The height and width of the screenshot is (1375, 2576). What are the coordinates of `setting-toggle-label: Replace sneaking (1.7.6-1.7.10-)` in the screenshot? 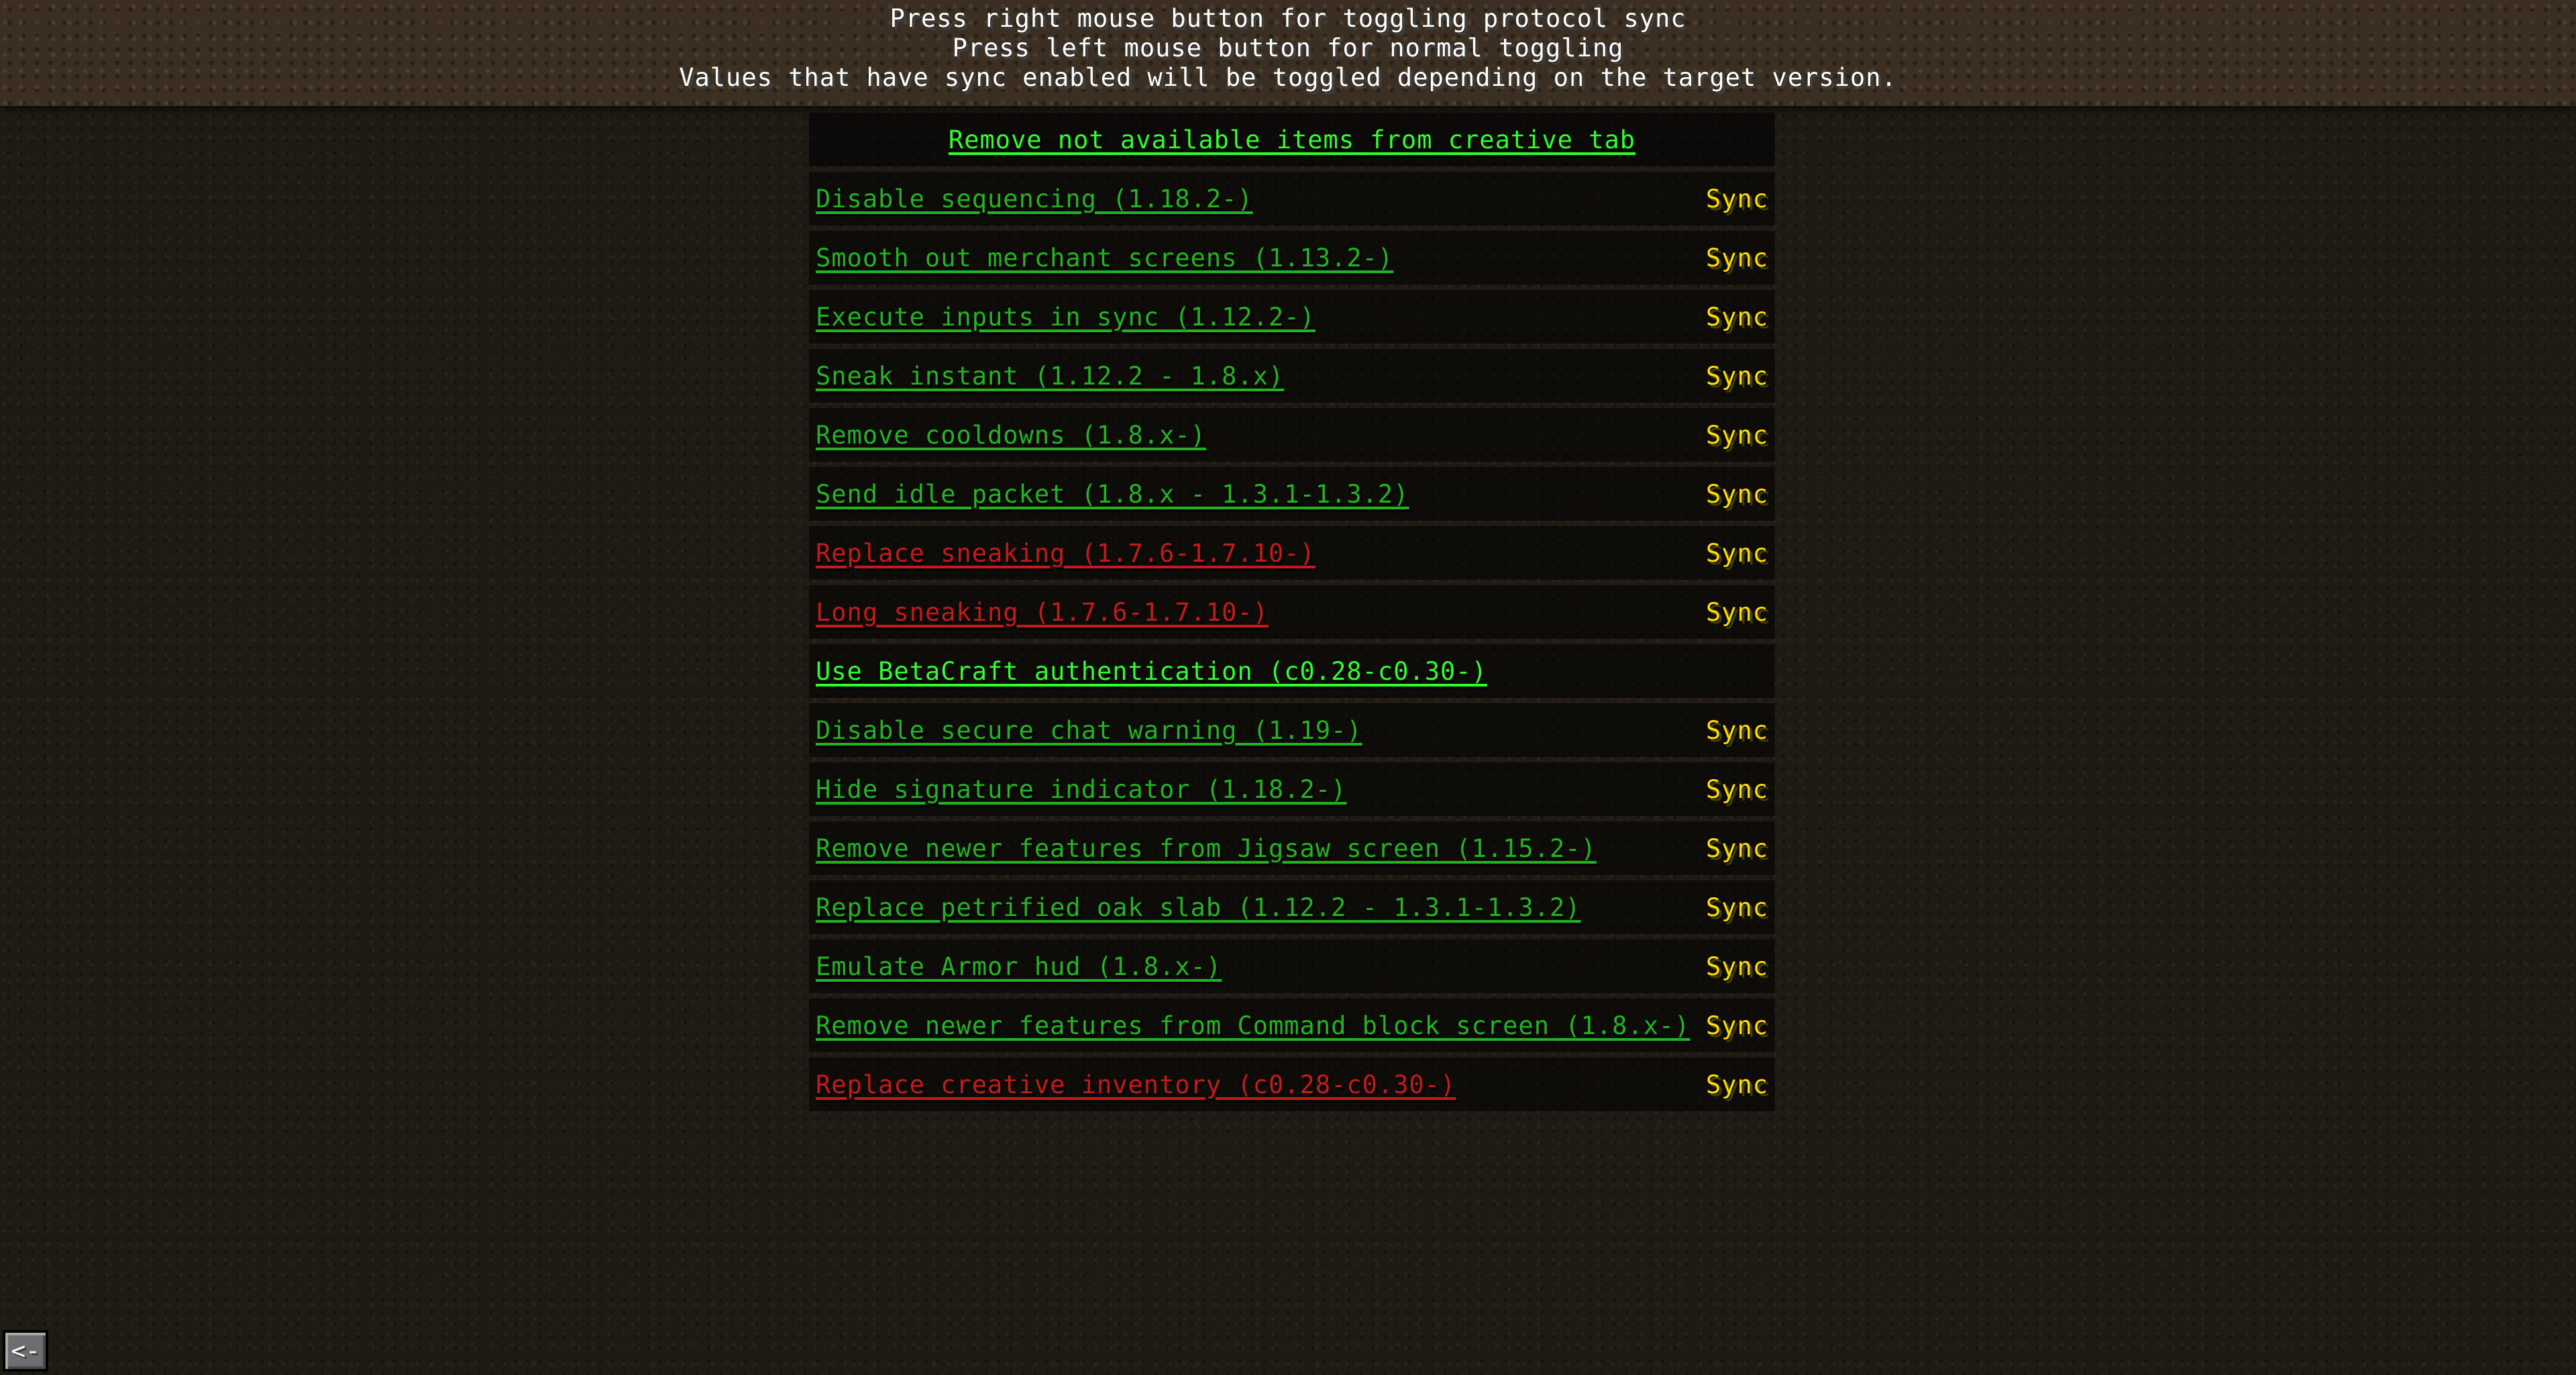 It's located at (1066, 553).